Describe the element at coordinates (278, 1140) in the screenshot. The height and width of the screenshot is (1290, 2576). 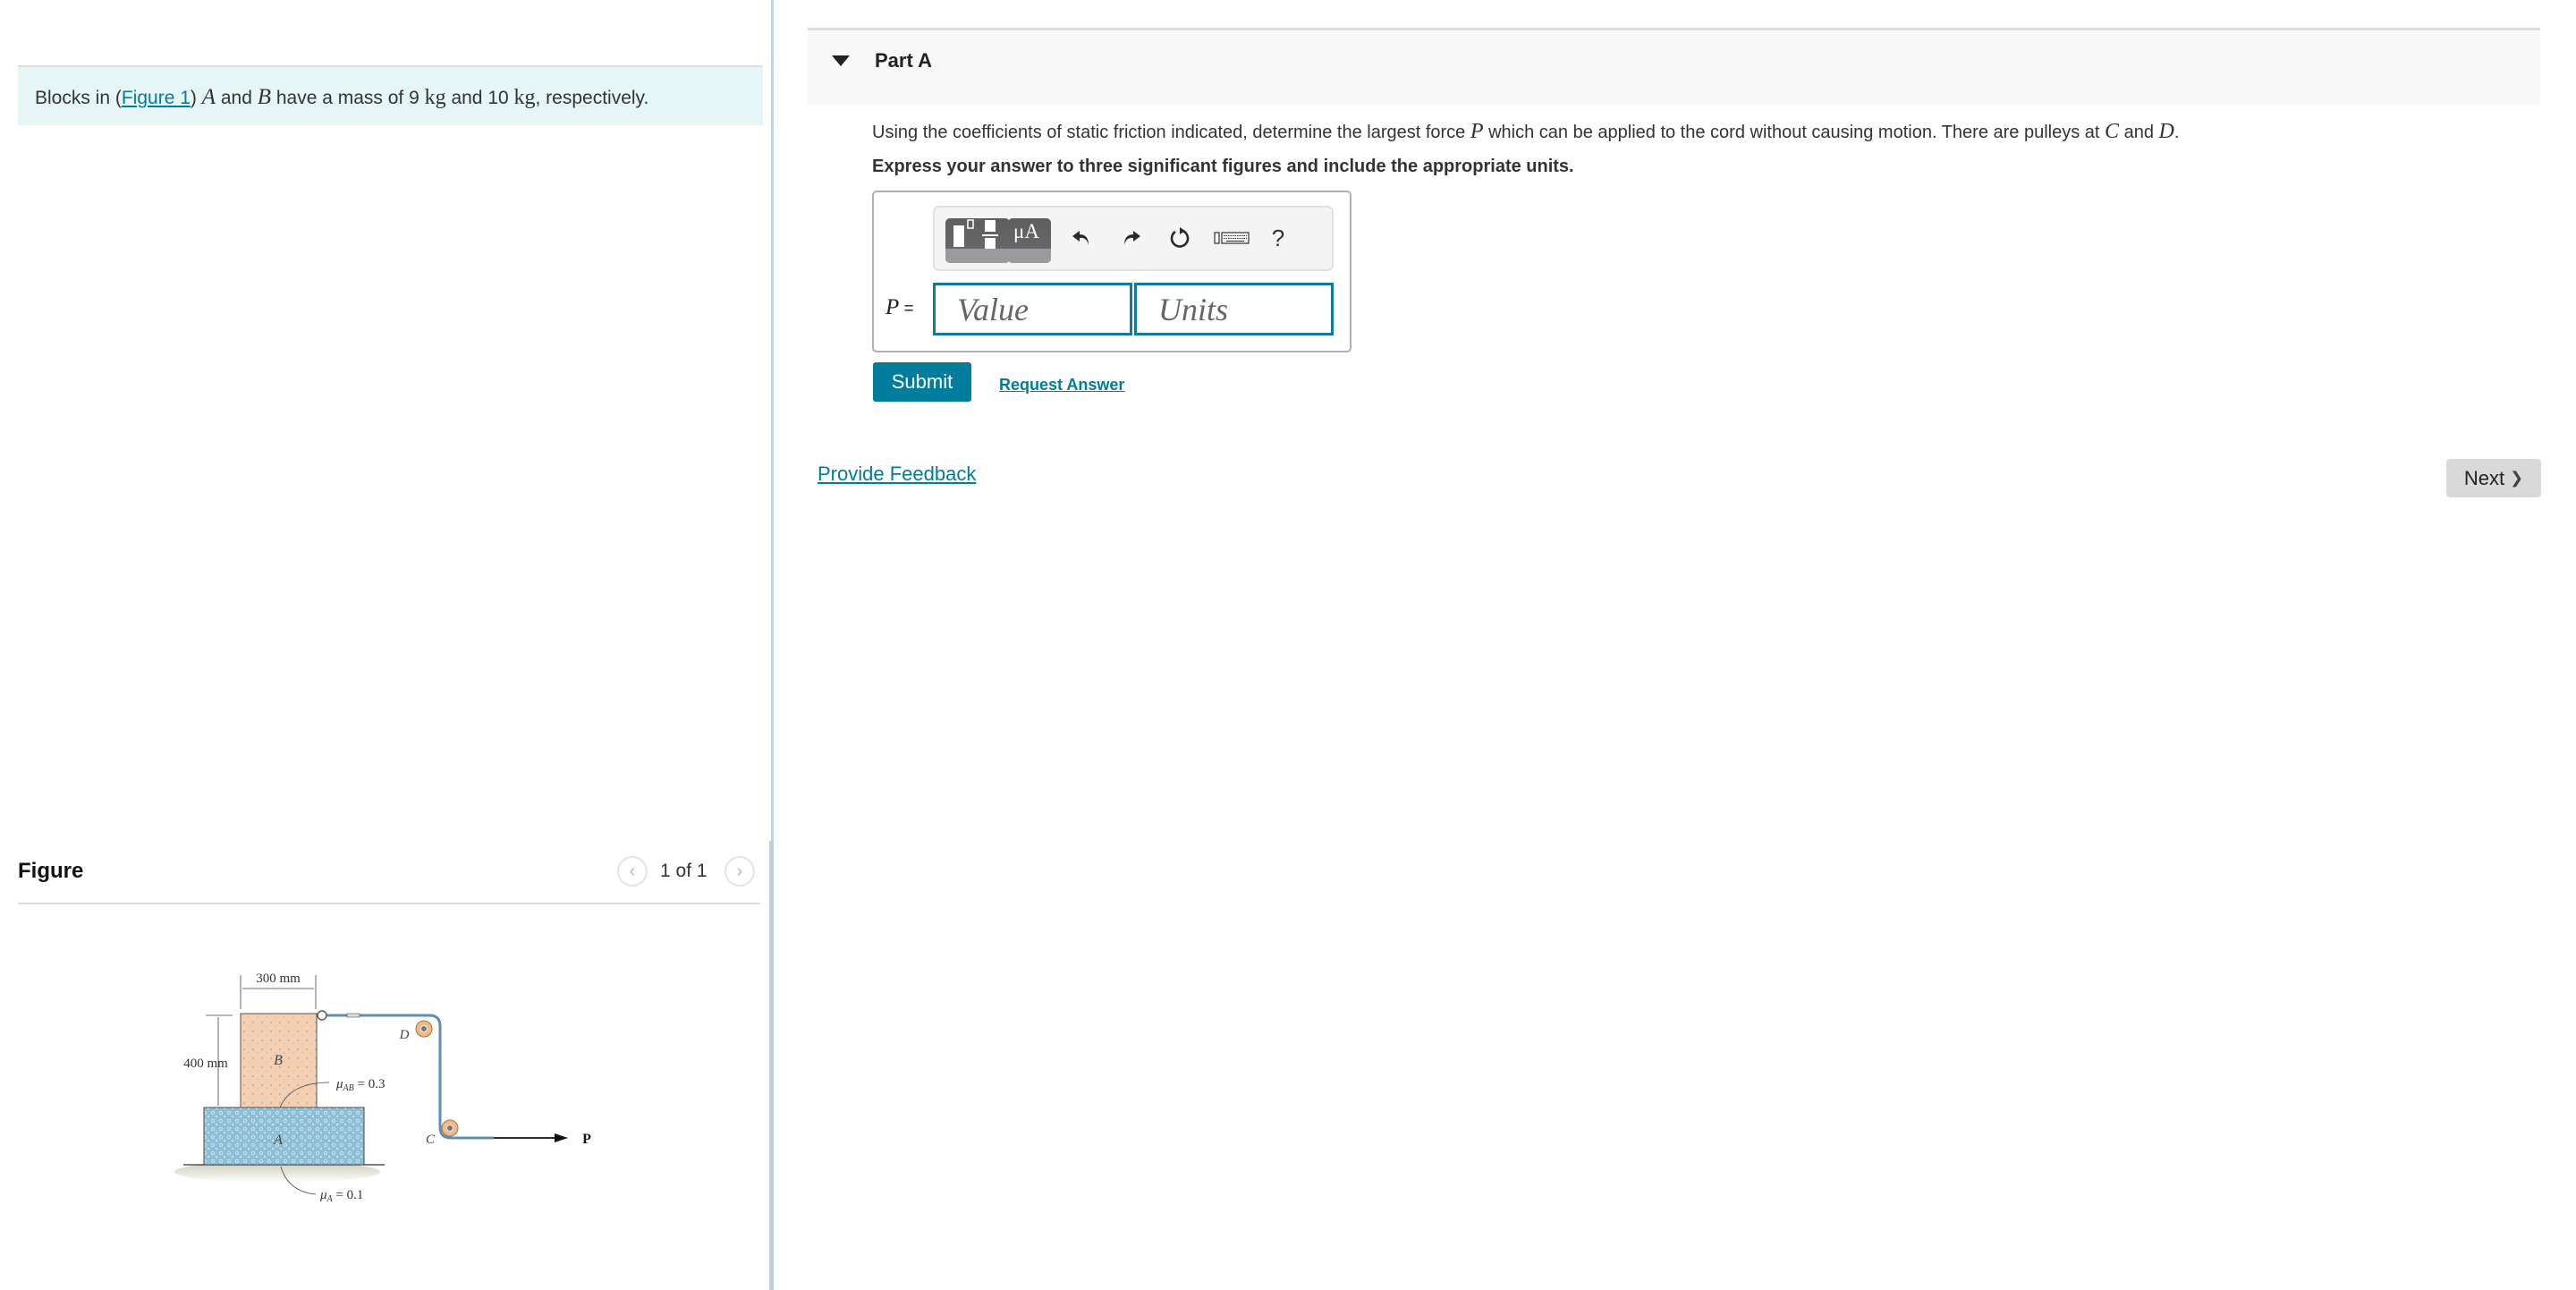
I see `block-a-label: A` at that location.